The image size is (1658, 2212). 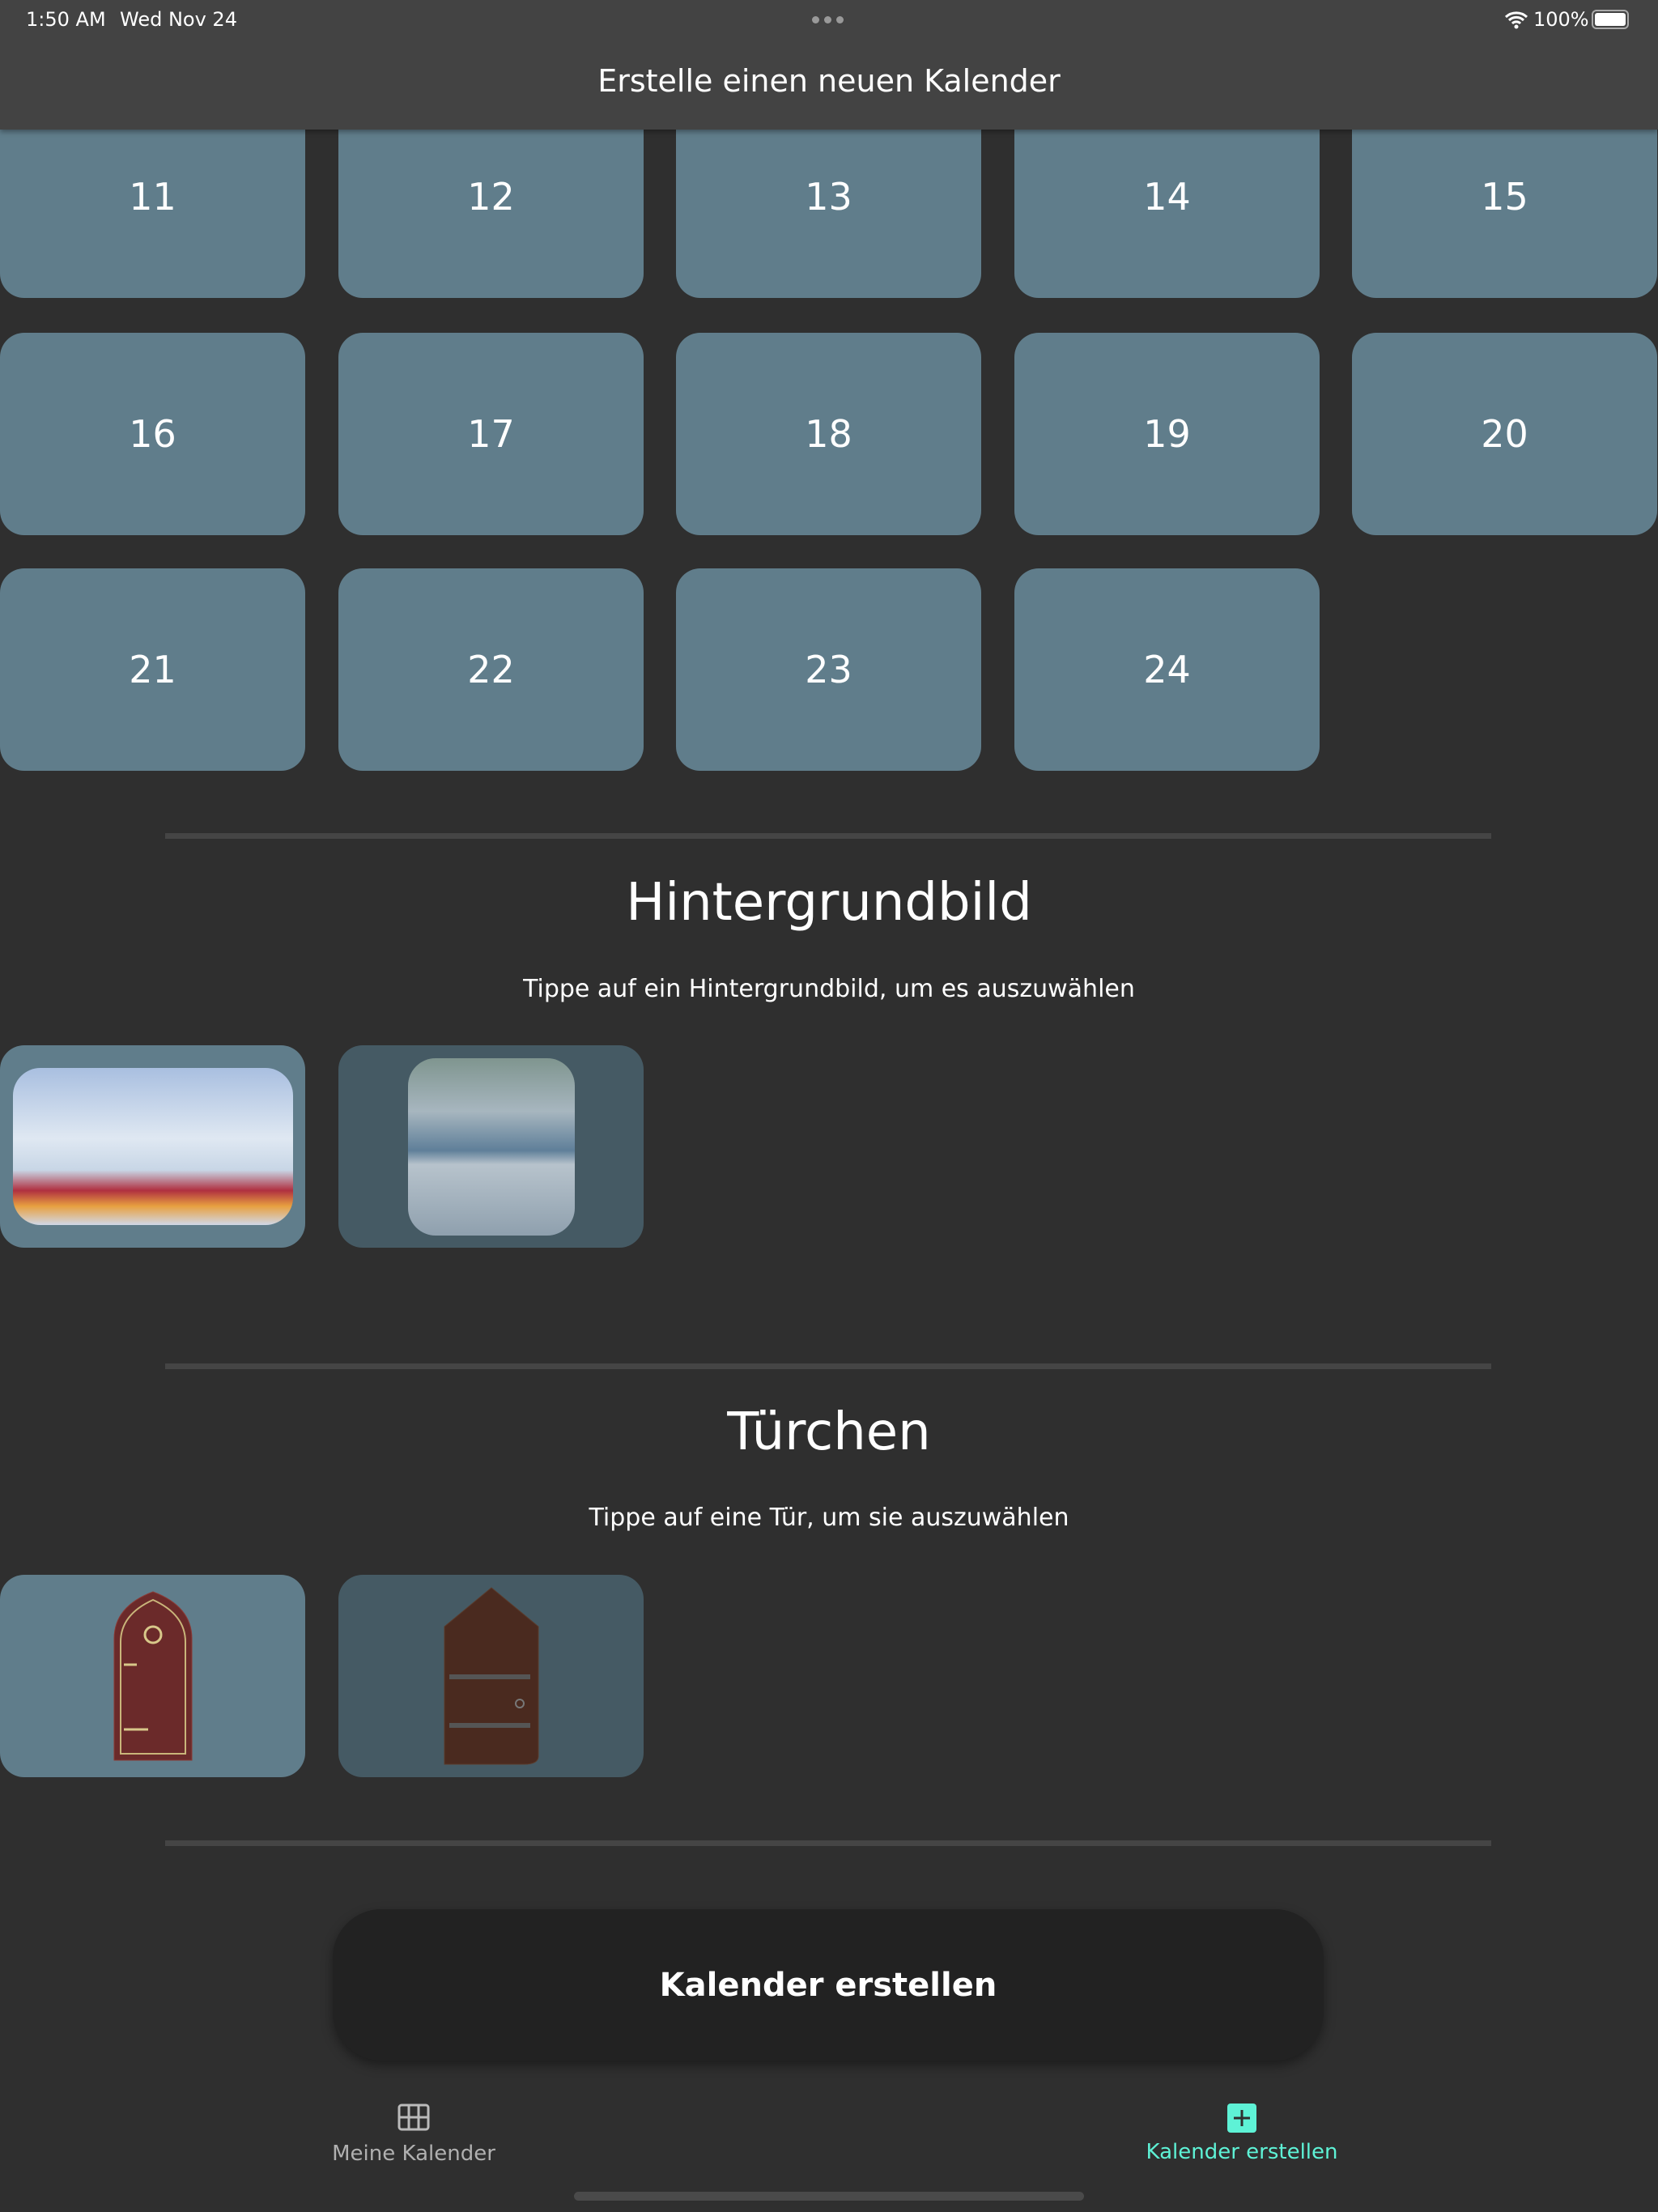 What do you see at coordinates (152, 434) in the screenshot?
I see `day-tile-16: 16` at bounding box center [152, 434].